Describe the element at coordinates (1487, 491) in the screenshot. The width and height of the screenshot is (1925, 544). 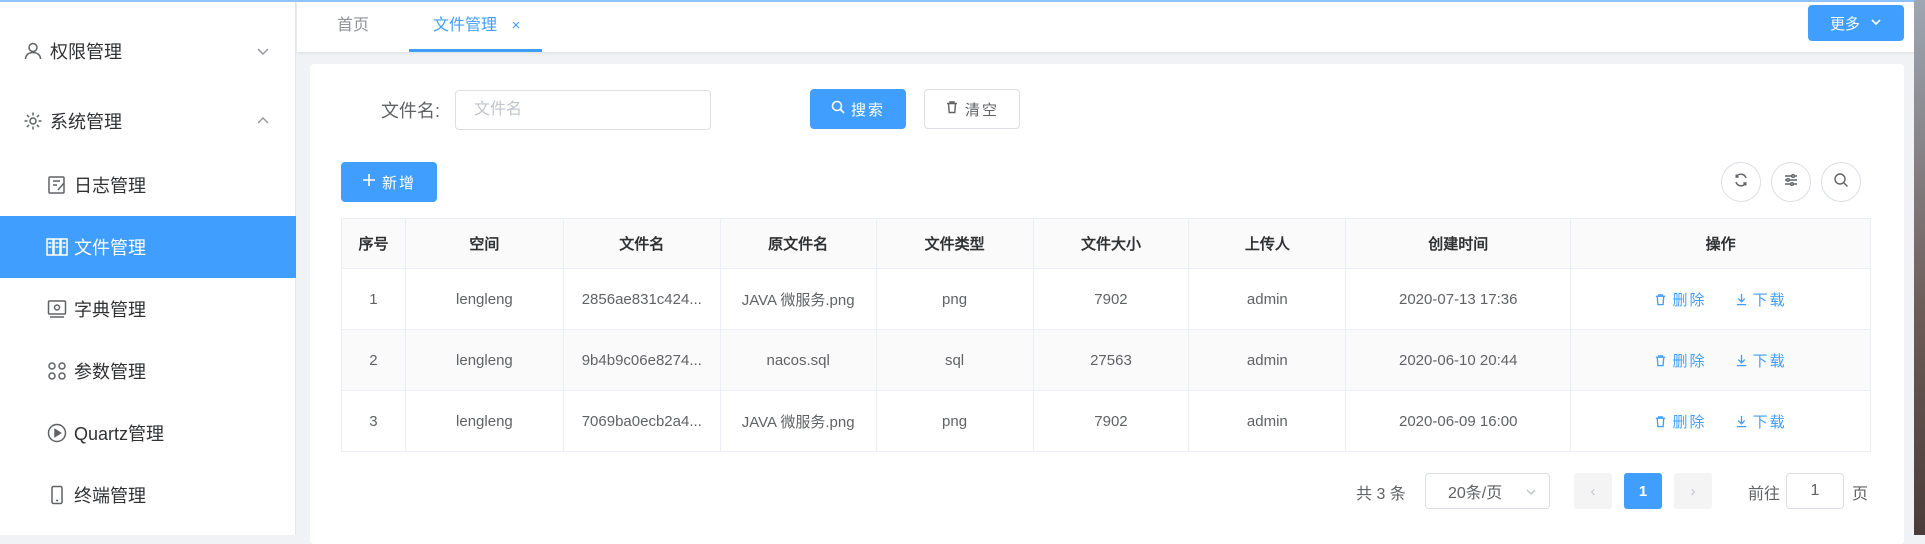
I see `page-size-select: 20条/页` at that location.